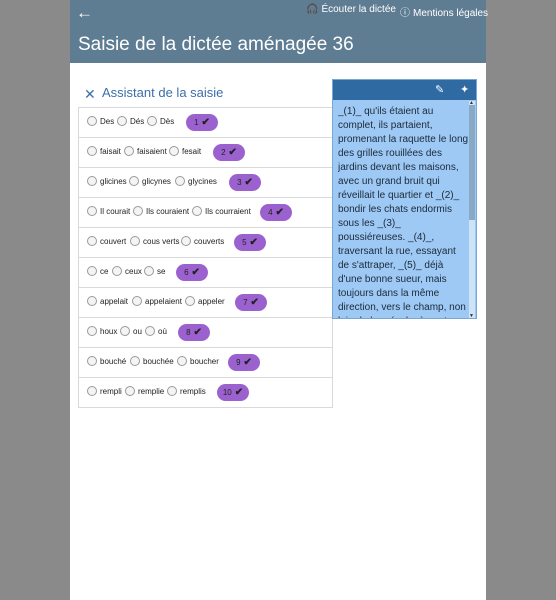 This screenshot has width=556, height=600. What do you see at coordinates (194, 332) in the screenshot?
I see `answer-number-badge: 8 ✔` at bounding box center [194, 332].